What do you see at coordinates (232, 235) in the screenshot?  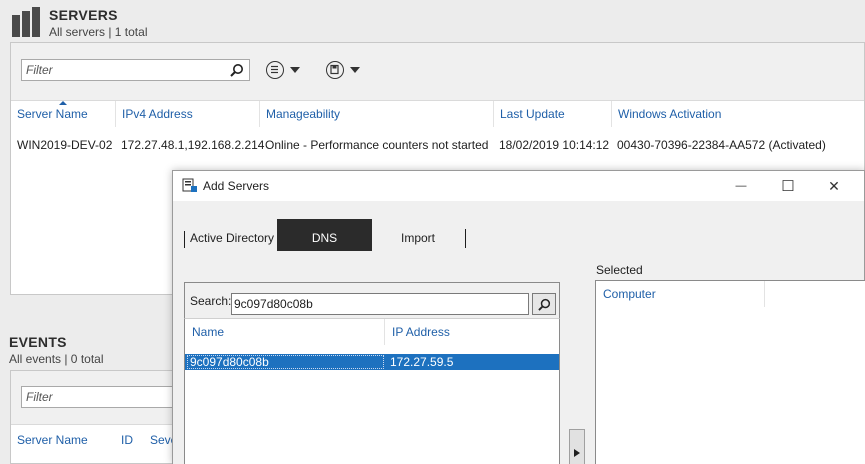 I see `tab-active-directory: Active Directory` at bounding box center [232, 235].